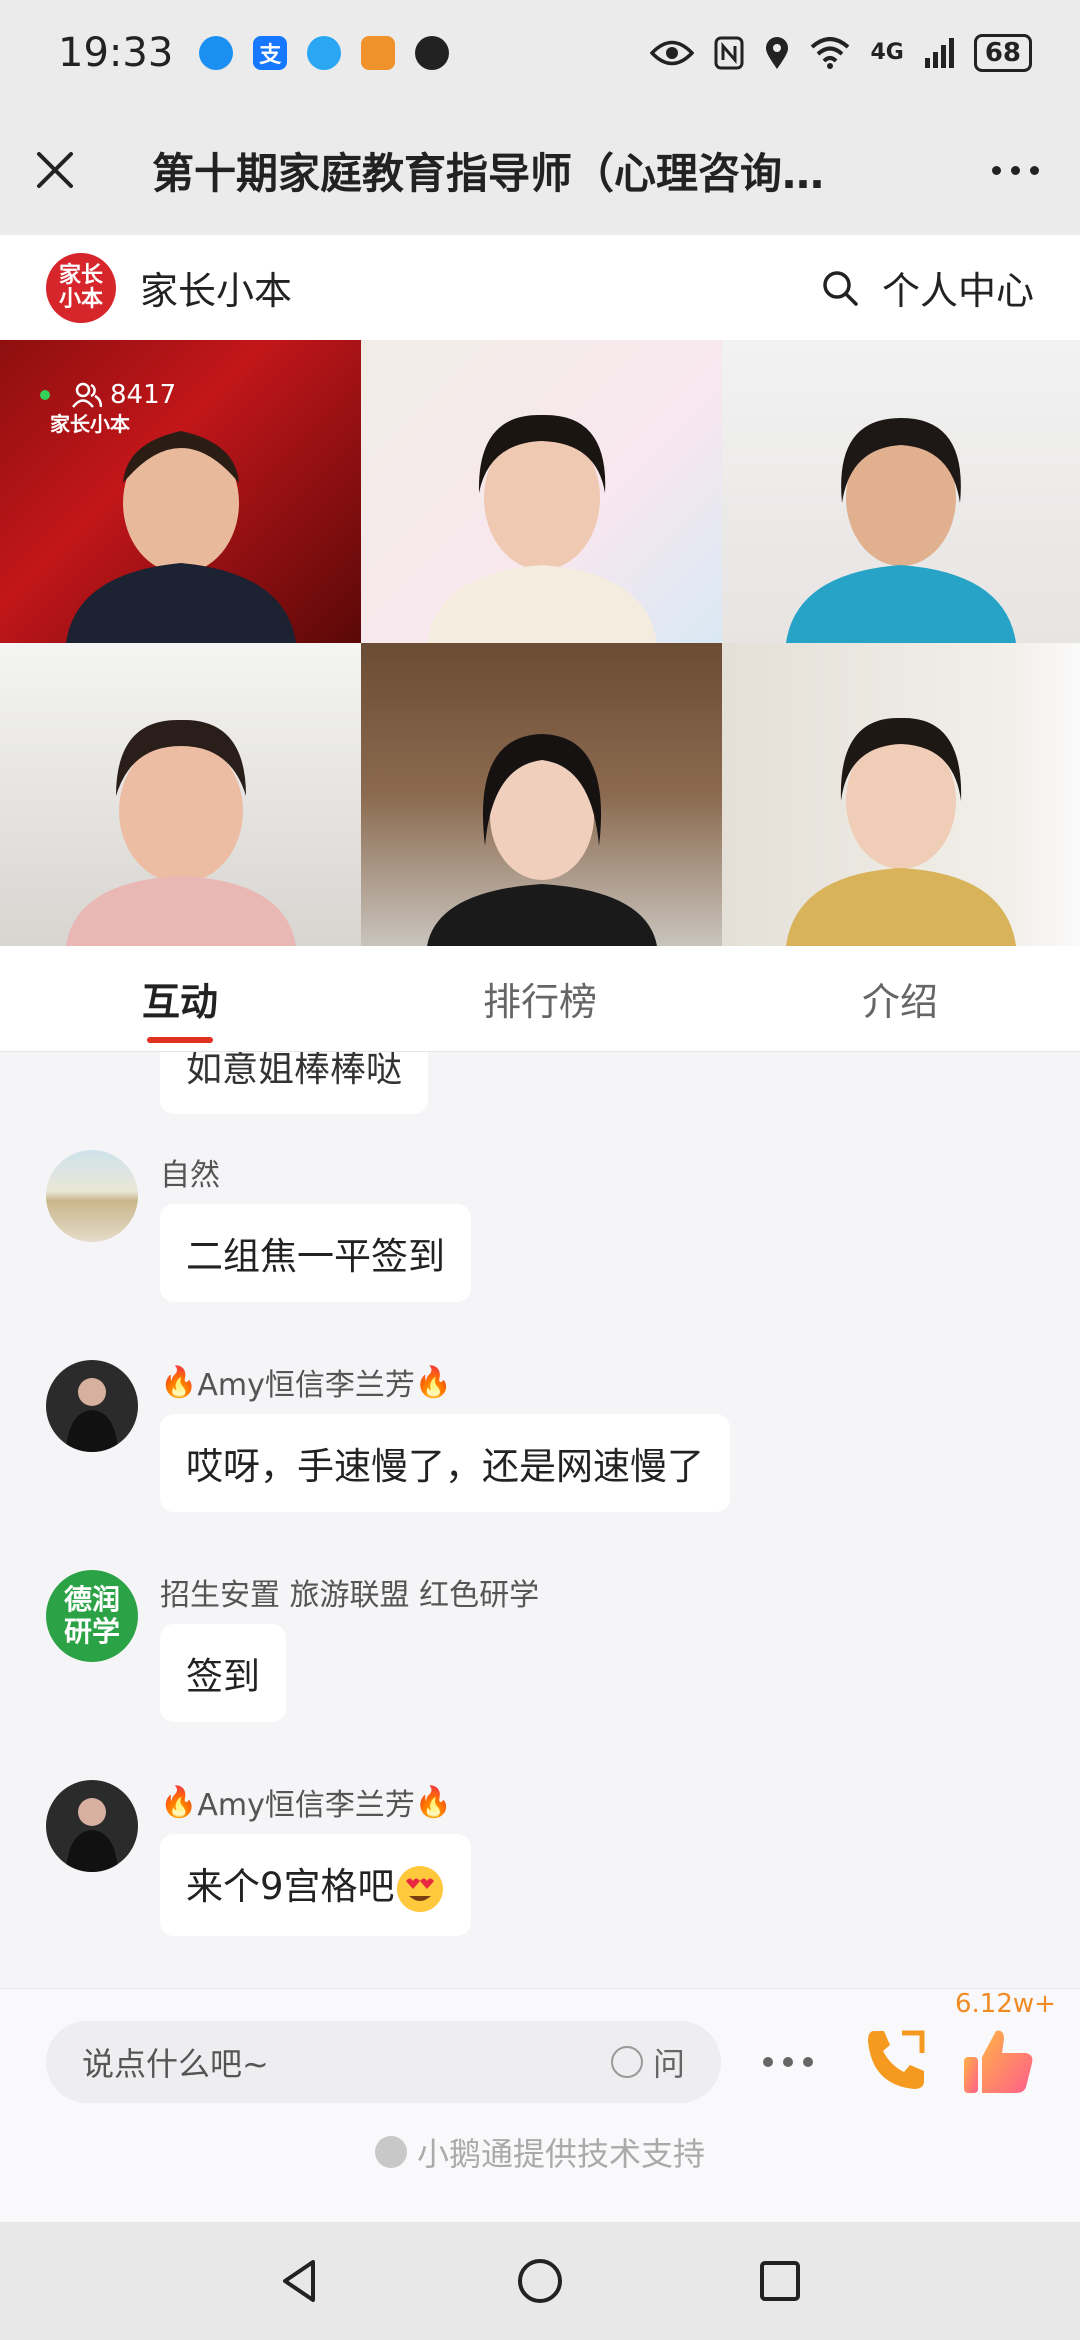  I want to click on signal-icon, so click(939, 52).